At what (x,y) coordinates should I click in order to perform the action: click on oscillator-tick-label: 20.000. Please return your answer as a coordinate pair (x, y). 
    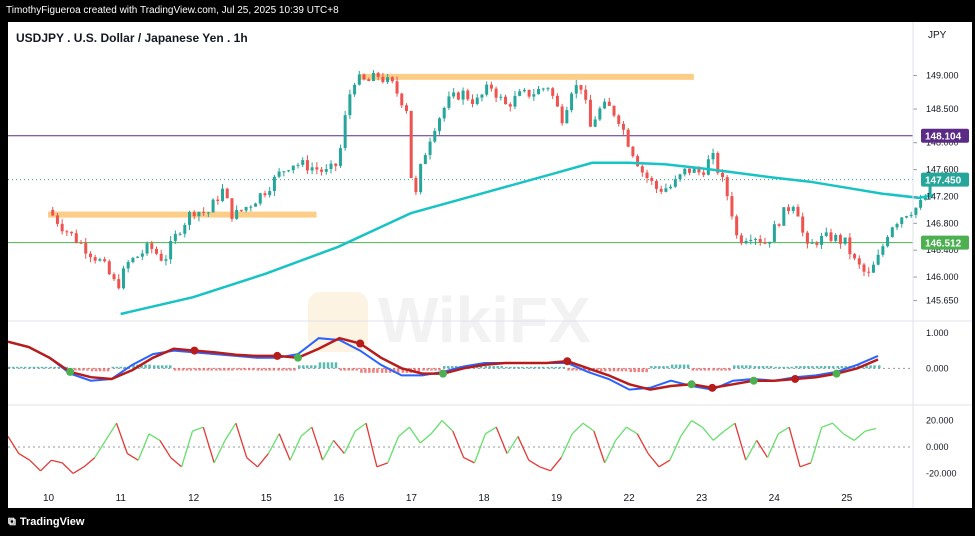
    Looking at the image, I should click on (940, 421).